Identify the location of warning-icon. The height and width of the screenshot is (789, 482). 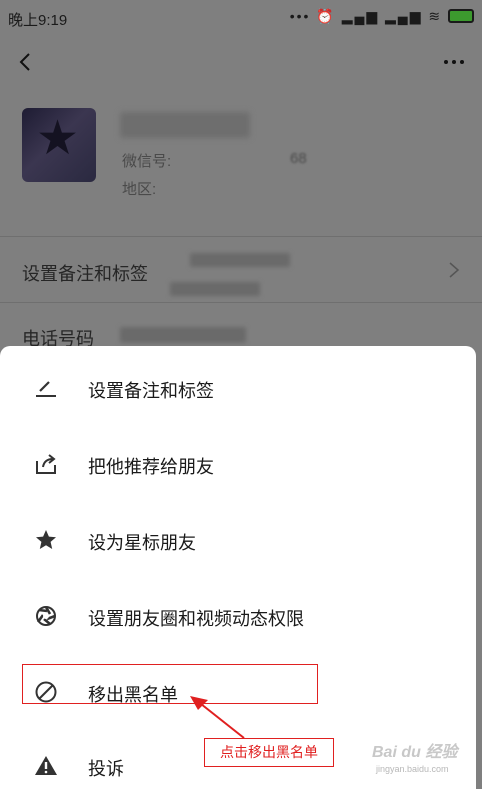
(46, 765).